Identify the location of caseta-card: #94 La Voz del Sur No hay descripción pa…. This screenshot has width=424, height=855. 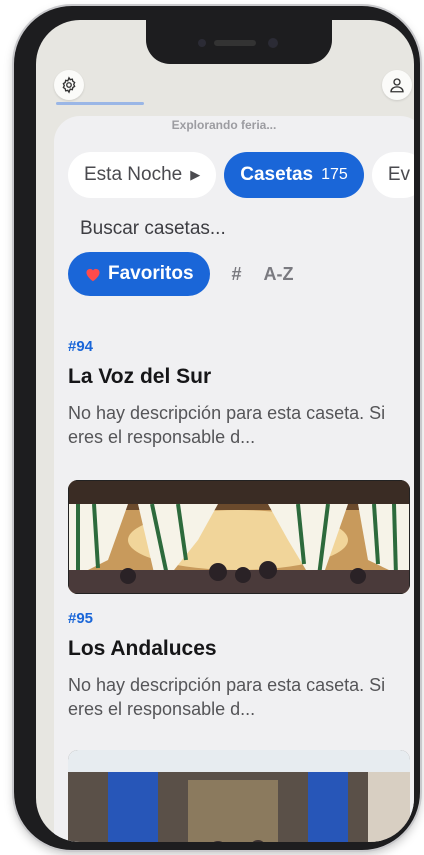
(239, 393).